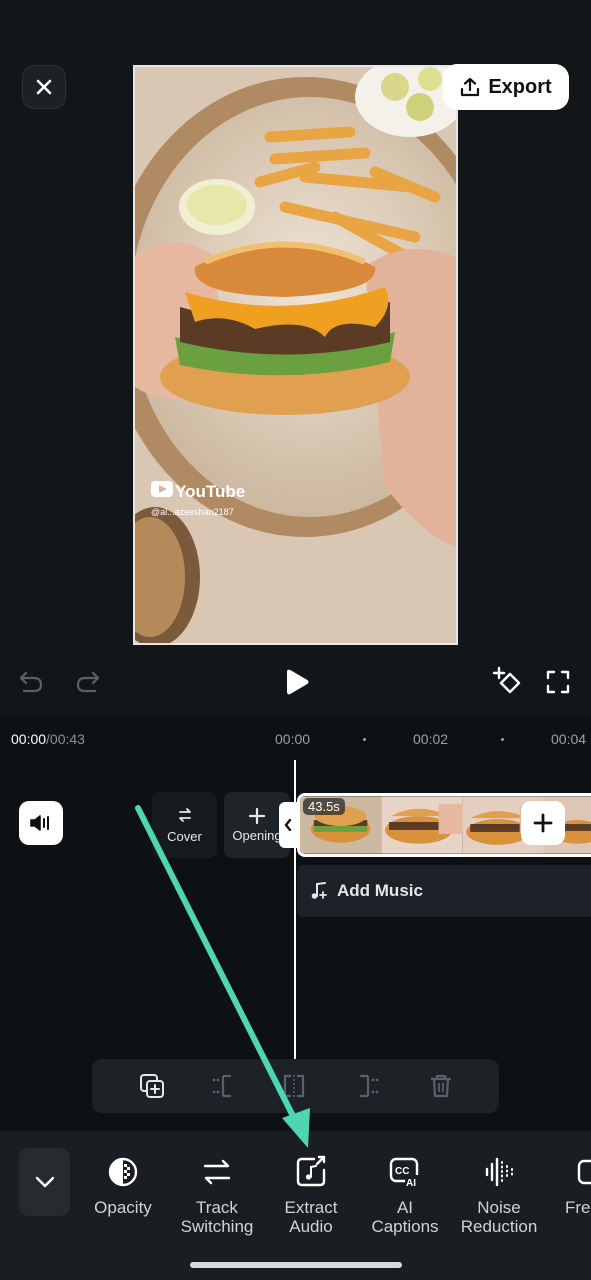 The width and height of the screenshot is (591, 1280). I want to click on mute-clip-audio-button, so click(41, 823).